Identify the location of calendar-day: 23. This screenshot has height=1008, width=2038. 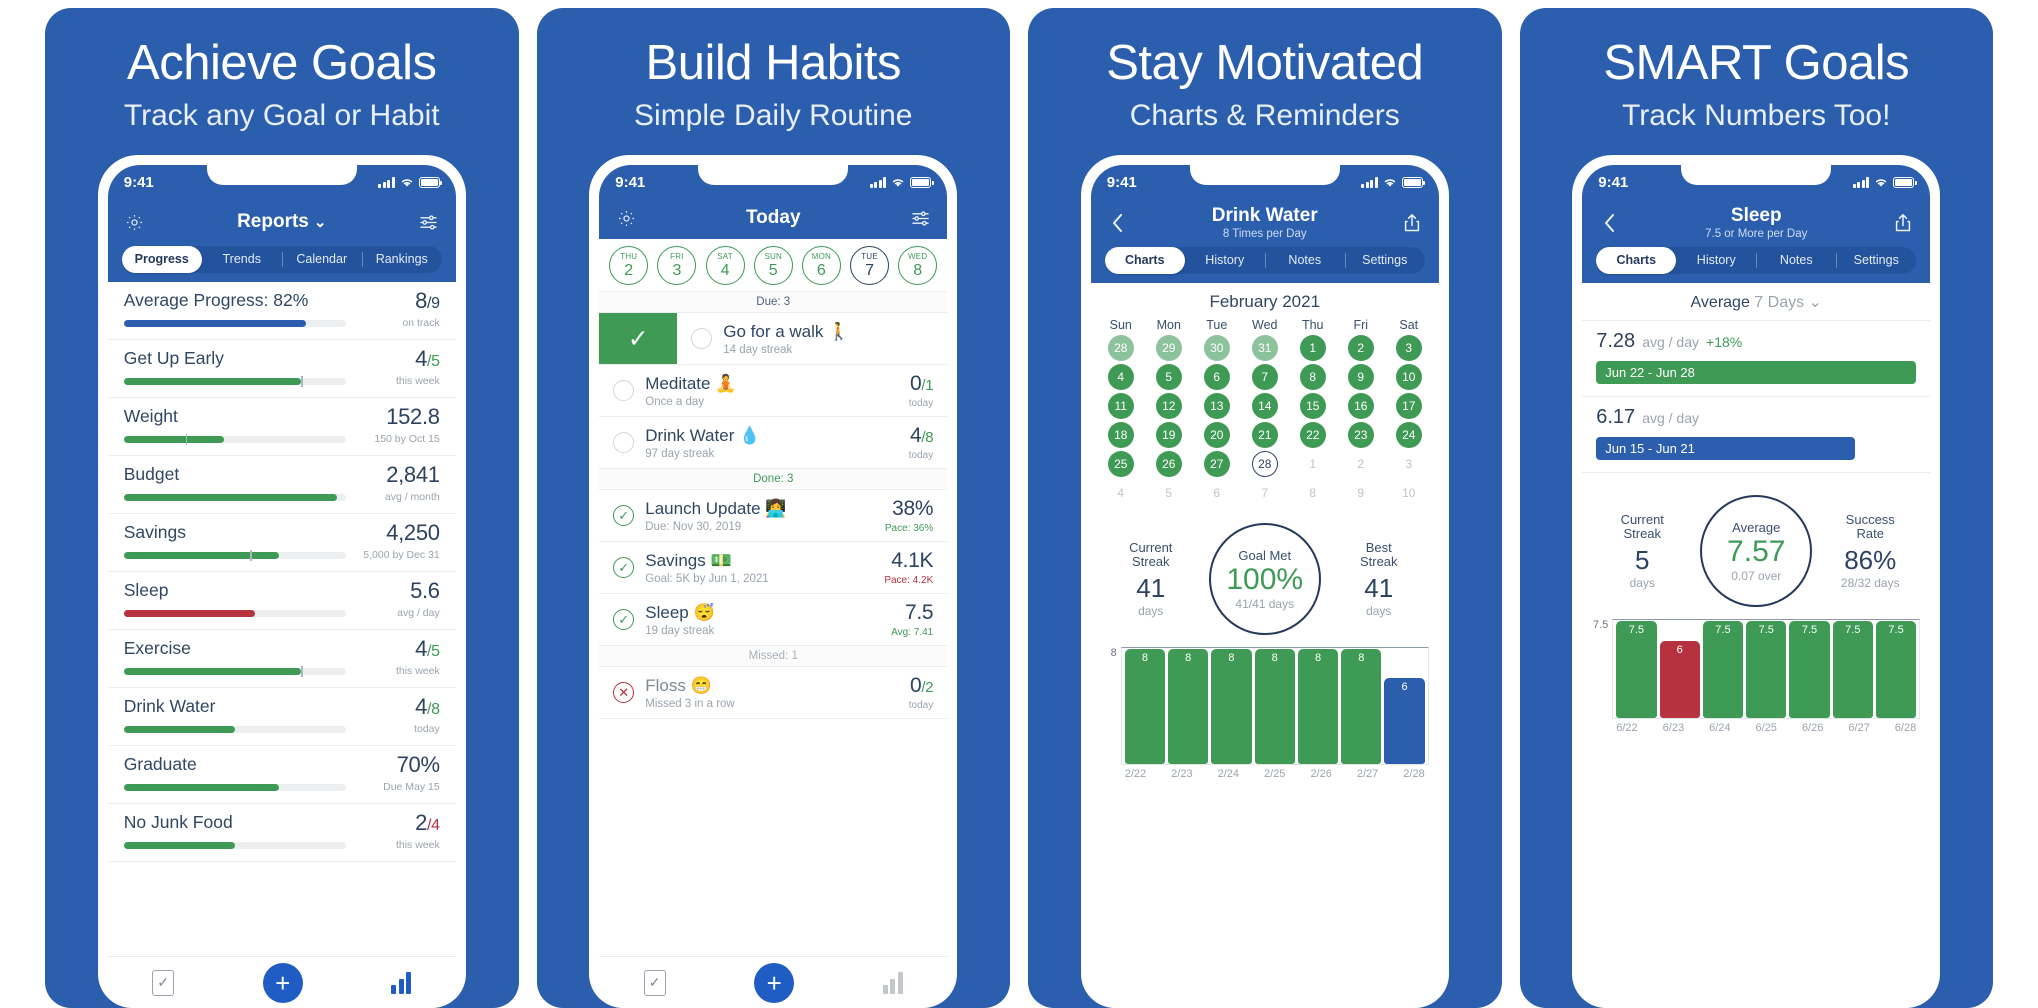
(1360, 435).